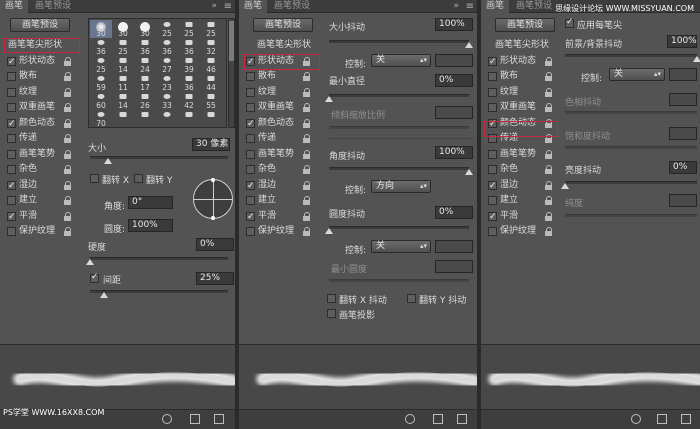 Image resolution: width=700 pixels, height=429 pixels. I want to click on size-slider-knob, so click(108, 161).